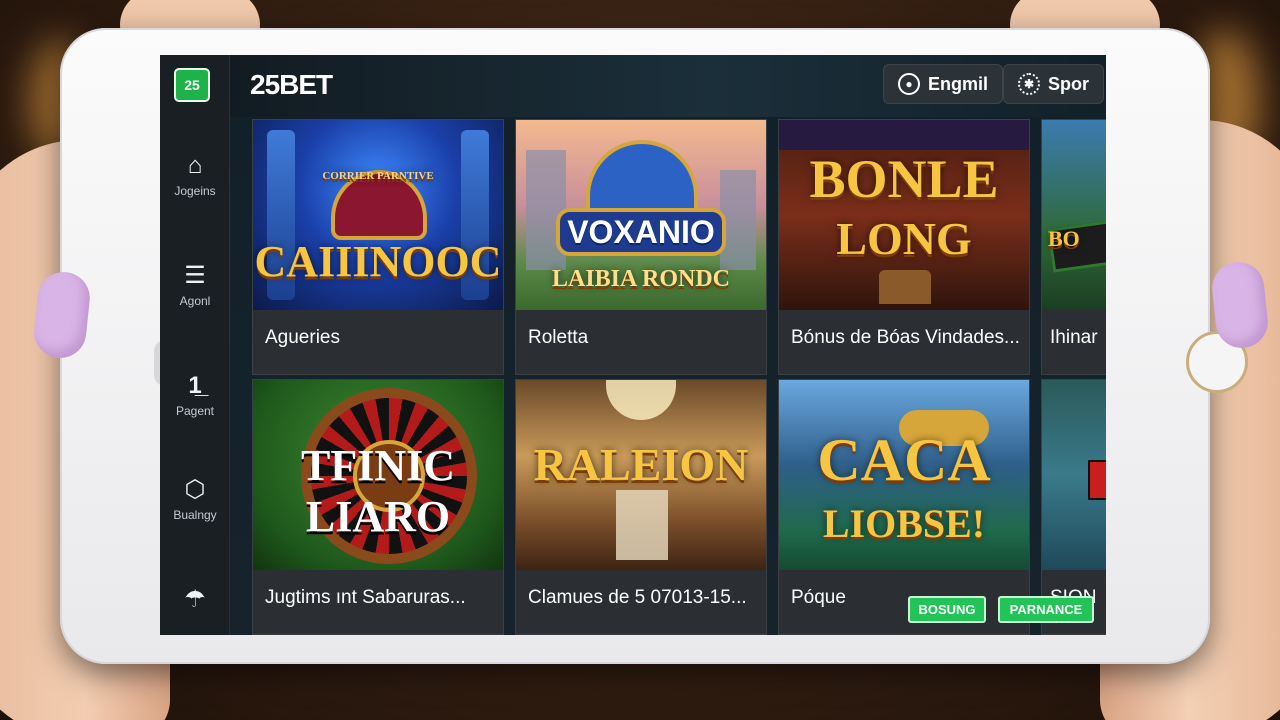  I want to click on app-logo: 25, so click(192, 85).